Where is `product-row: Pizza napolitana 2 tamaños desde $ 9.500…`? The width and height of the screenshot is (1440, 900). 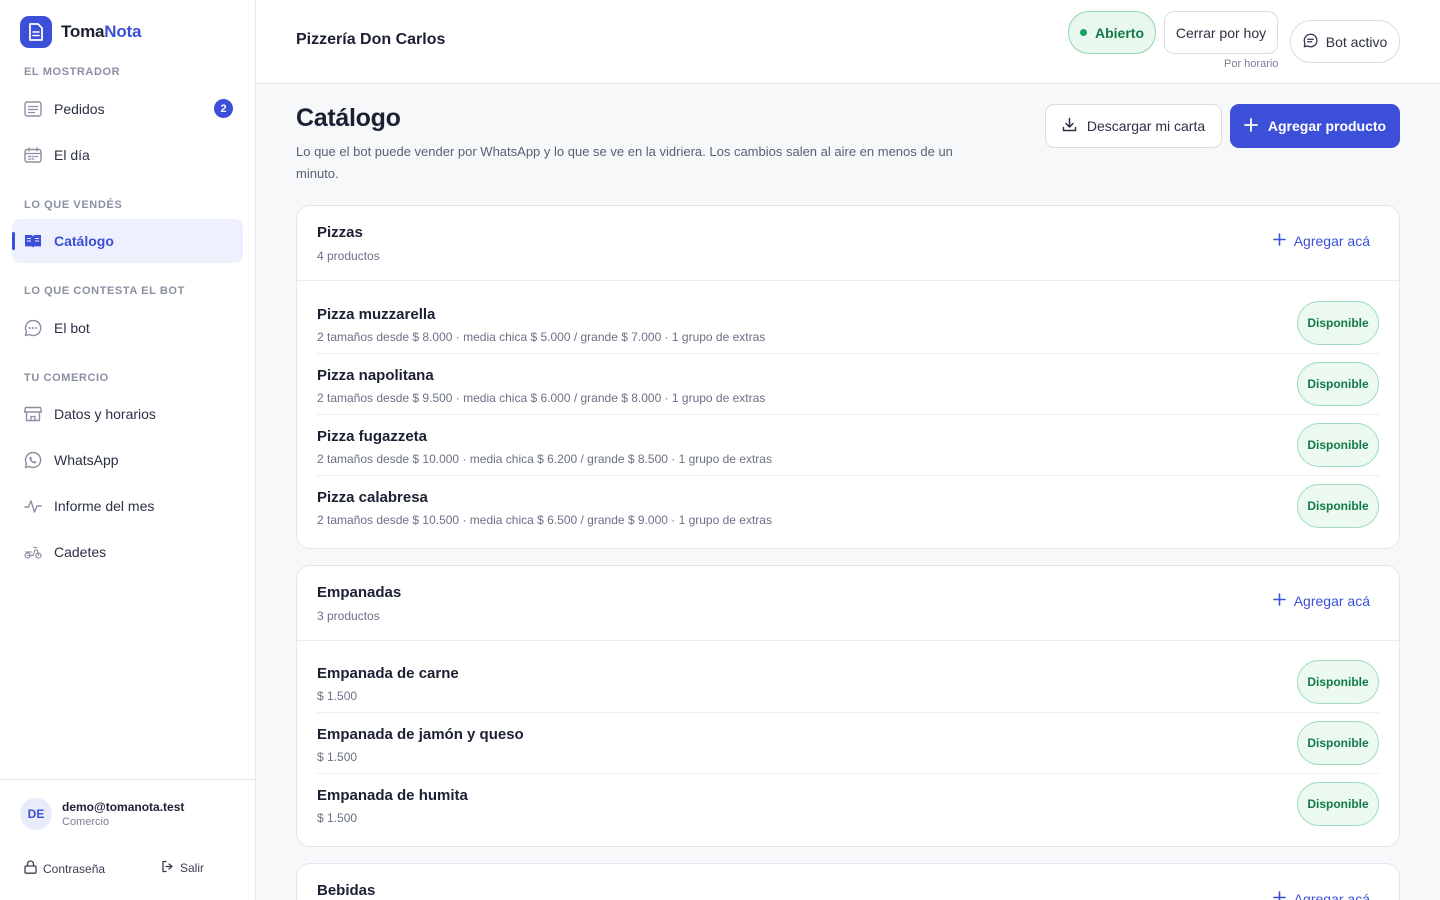
product-row: Pizza napolitana 2 tamaños desde $ 9.500… is located at coordinates (848, 384).